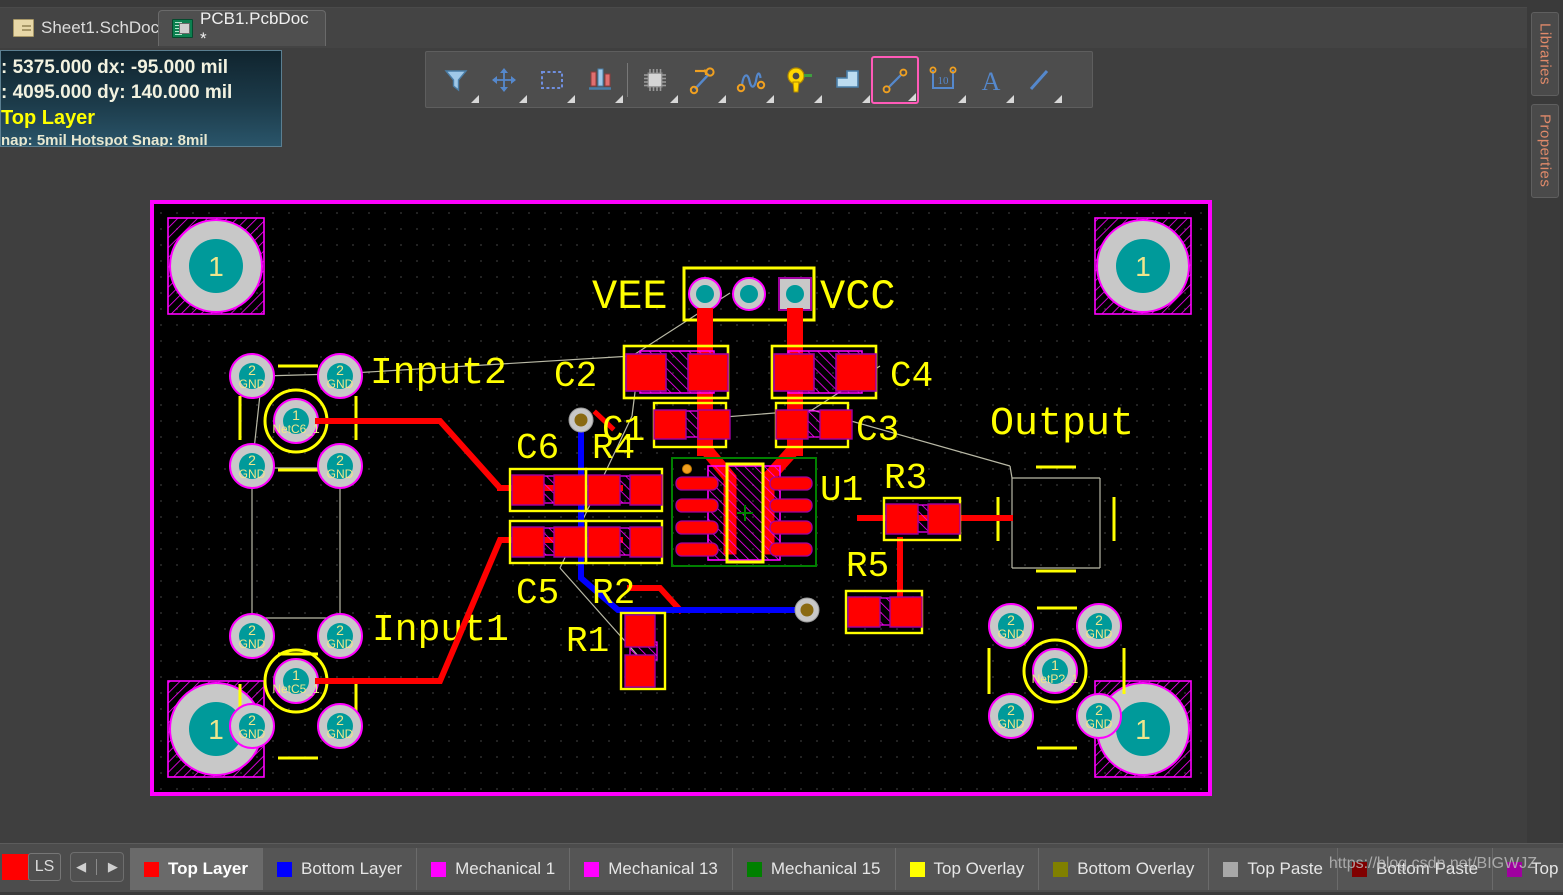  Describe the element at coordinates (1055, 671) in the screenshot. I see `output-signal-pad: 1 NetP?_1` at that location.